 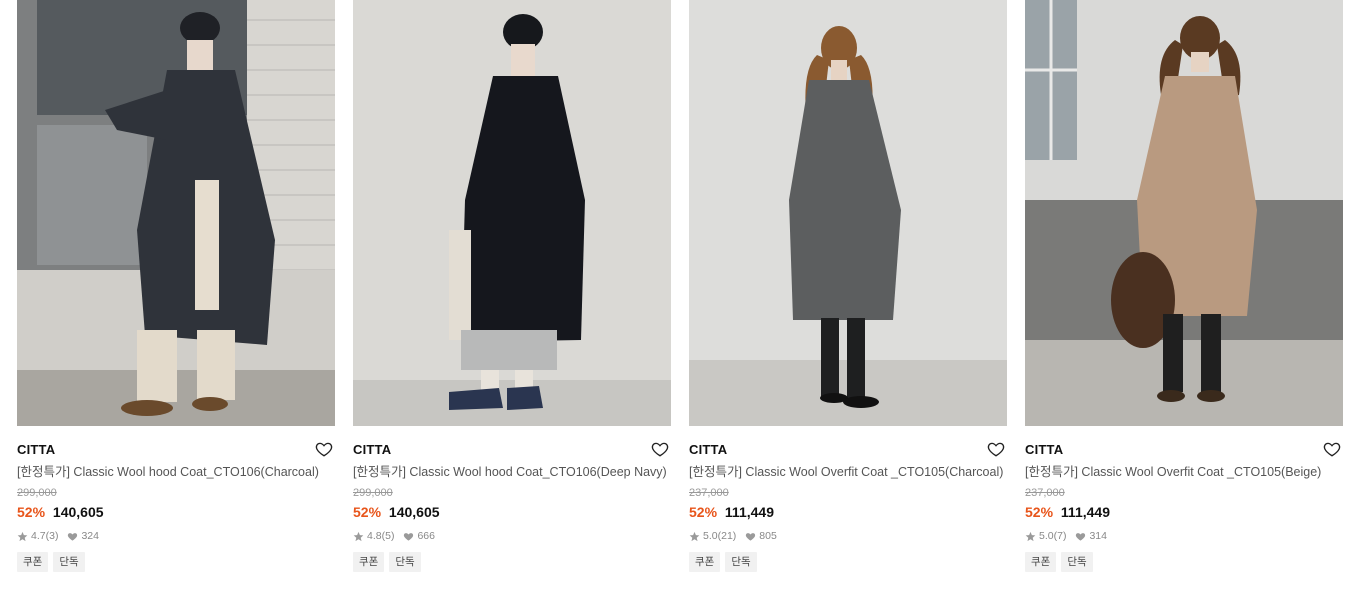 I want to click on like-count: 805, so click(x=768, y=536).